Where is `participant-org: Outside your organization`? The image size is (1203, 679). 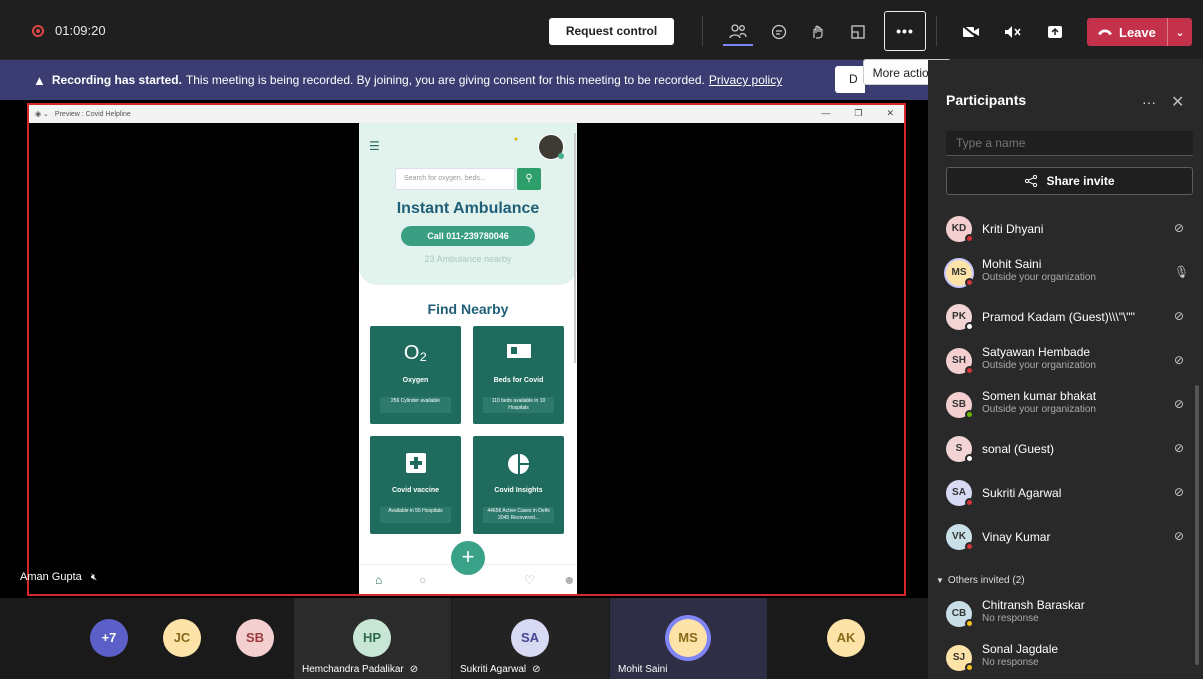 participant-org: Outside your organization is located at coordinates (1039, 277).